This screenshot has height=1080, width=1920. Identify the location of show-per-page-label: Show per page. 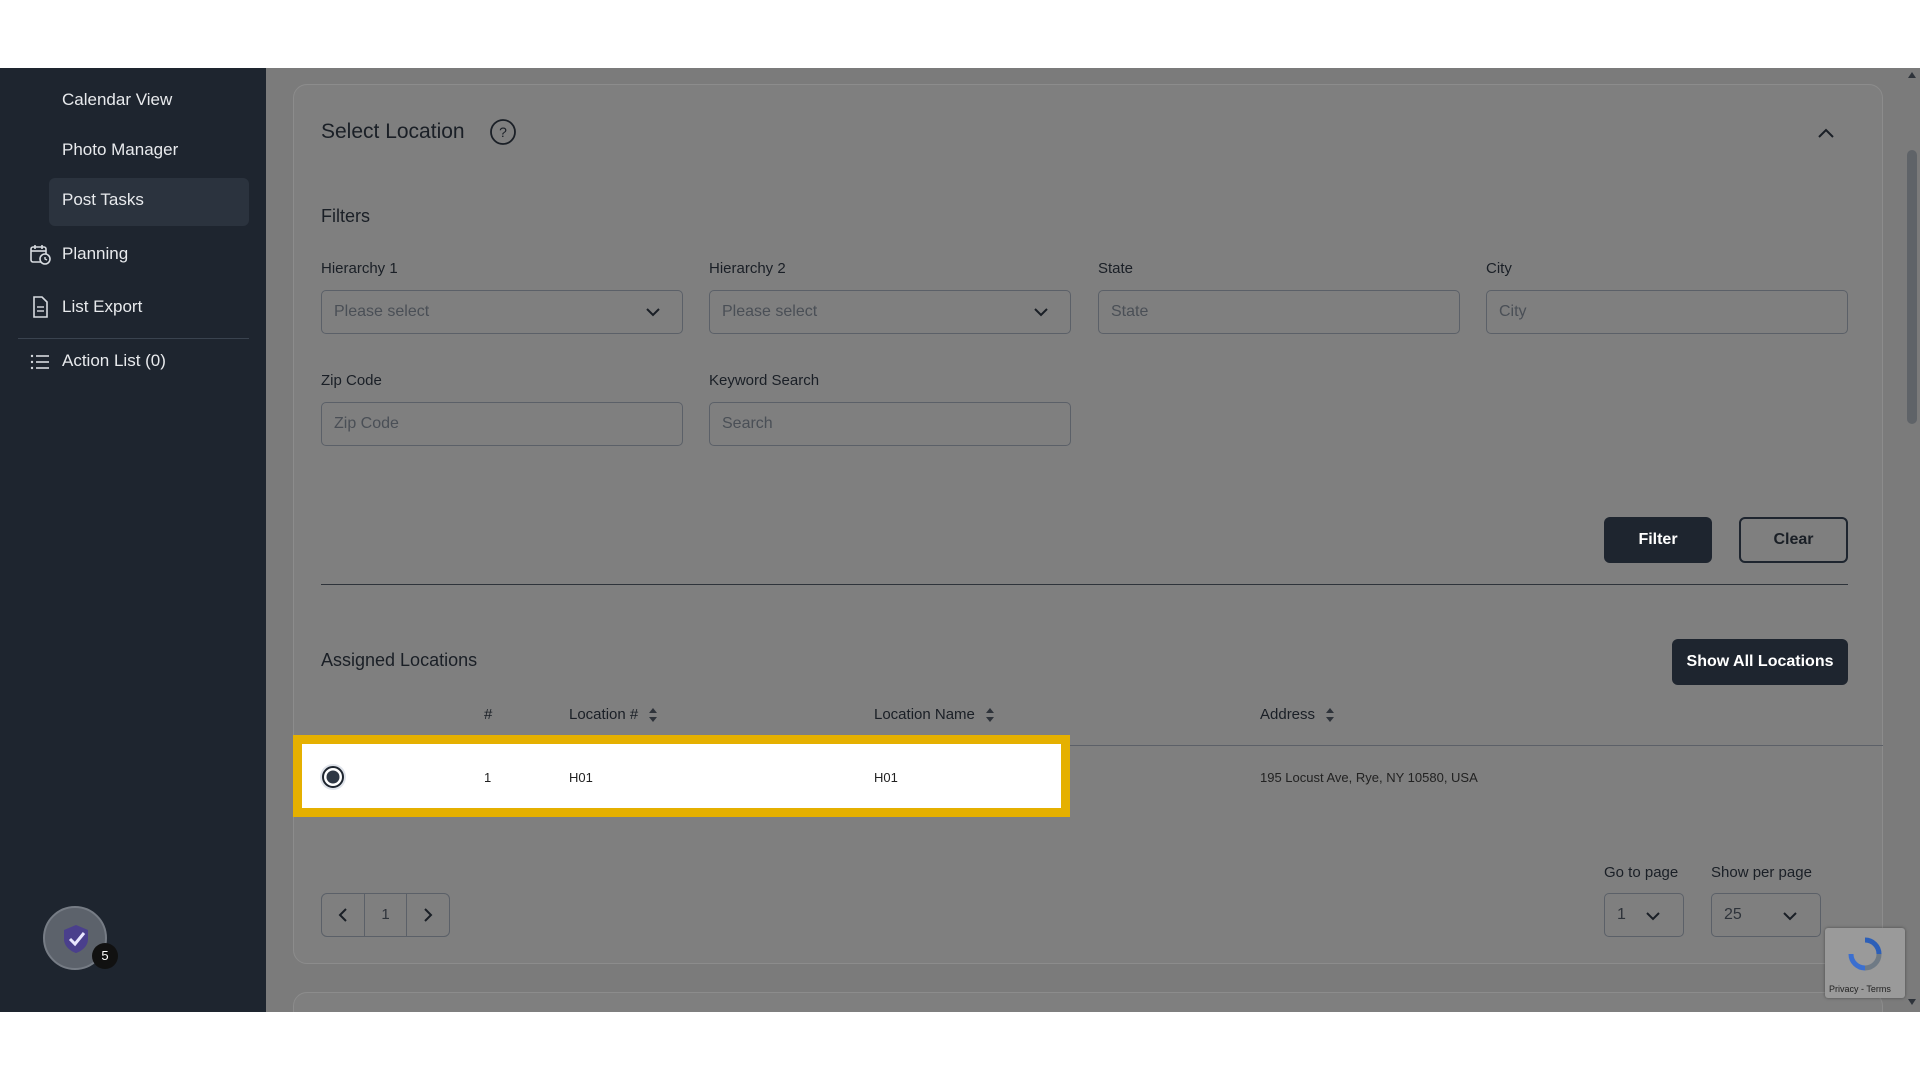
(1761, 872).